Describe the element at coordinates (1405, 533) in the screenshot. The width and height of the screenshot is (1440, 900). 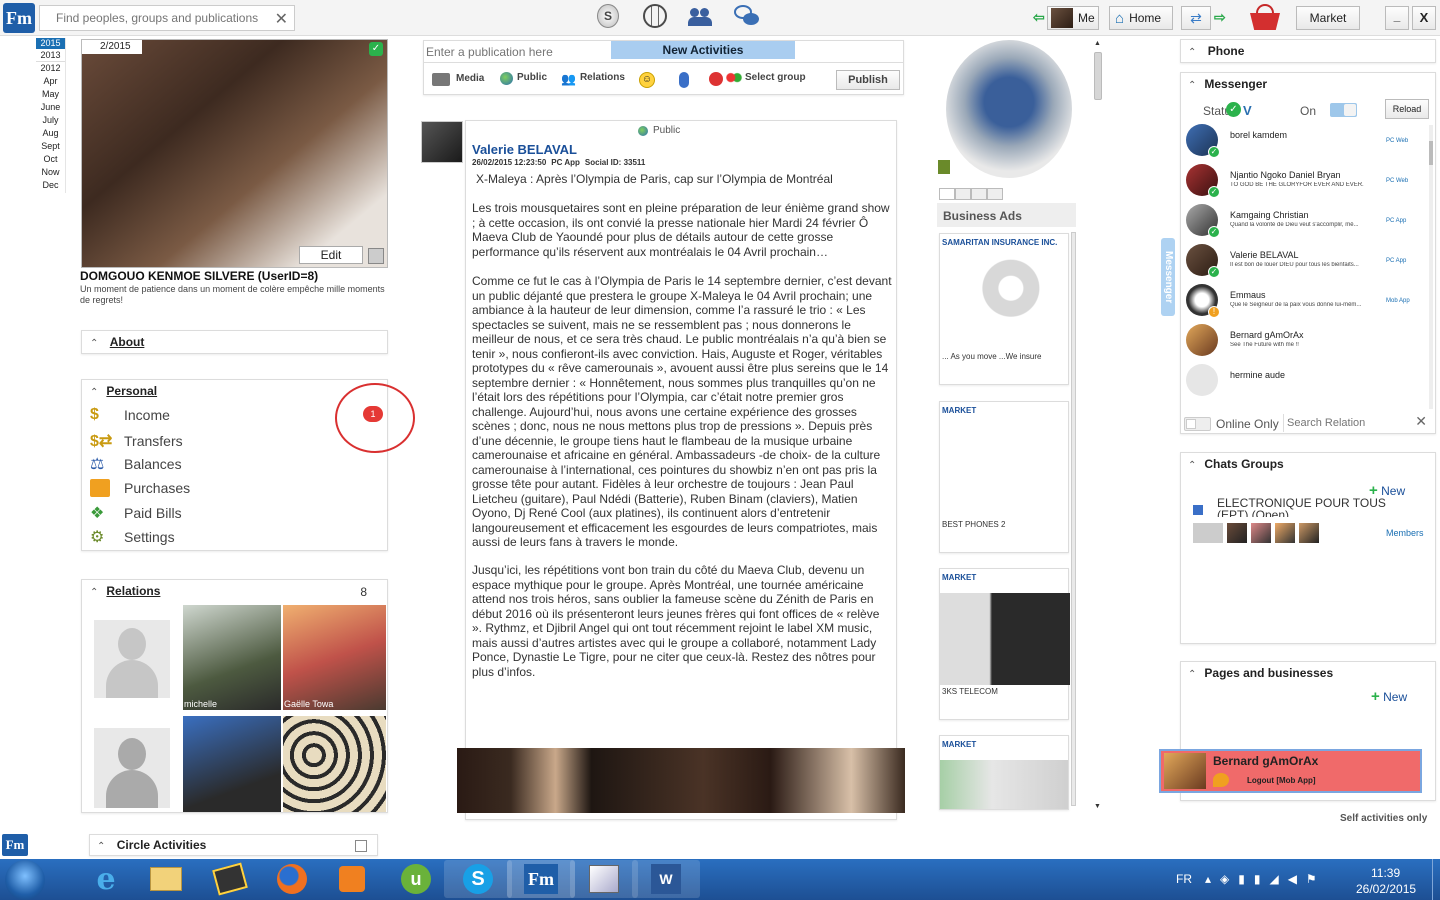
I see `members-link: Members` at that location.